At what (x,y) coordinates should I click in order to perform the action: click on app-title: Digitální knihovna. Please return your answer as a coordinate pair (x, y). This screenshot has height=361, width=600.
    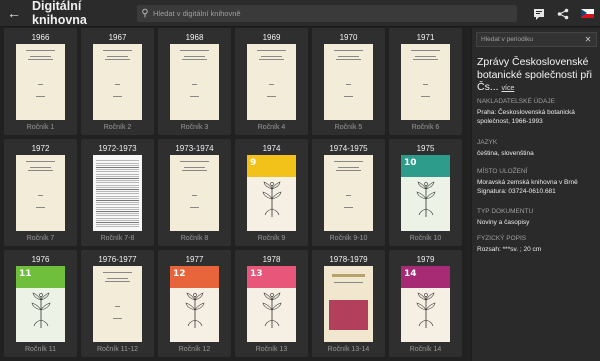
    Looking at the image, I should click on (59, 13).